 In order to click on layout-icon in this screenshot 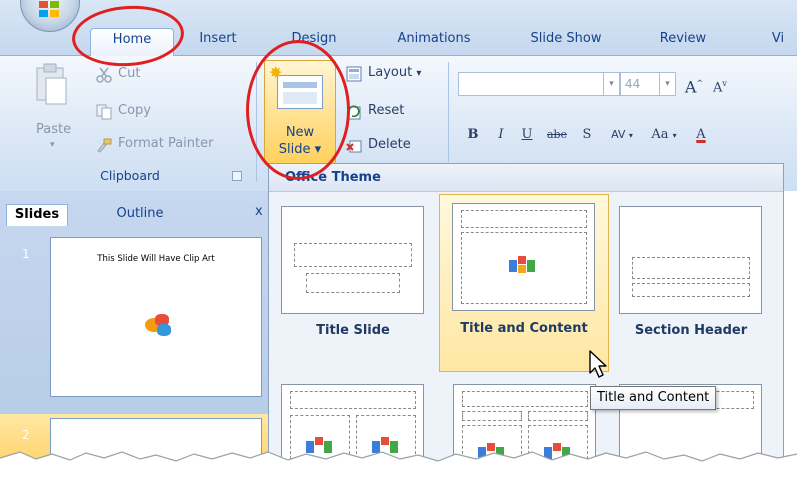, I will do `click(354, 74)`.